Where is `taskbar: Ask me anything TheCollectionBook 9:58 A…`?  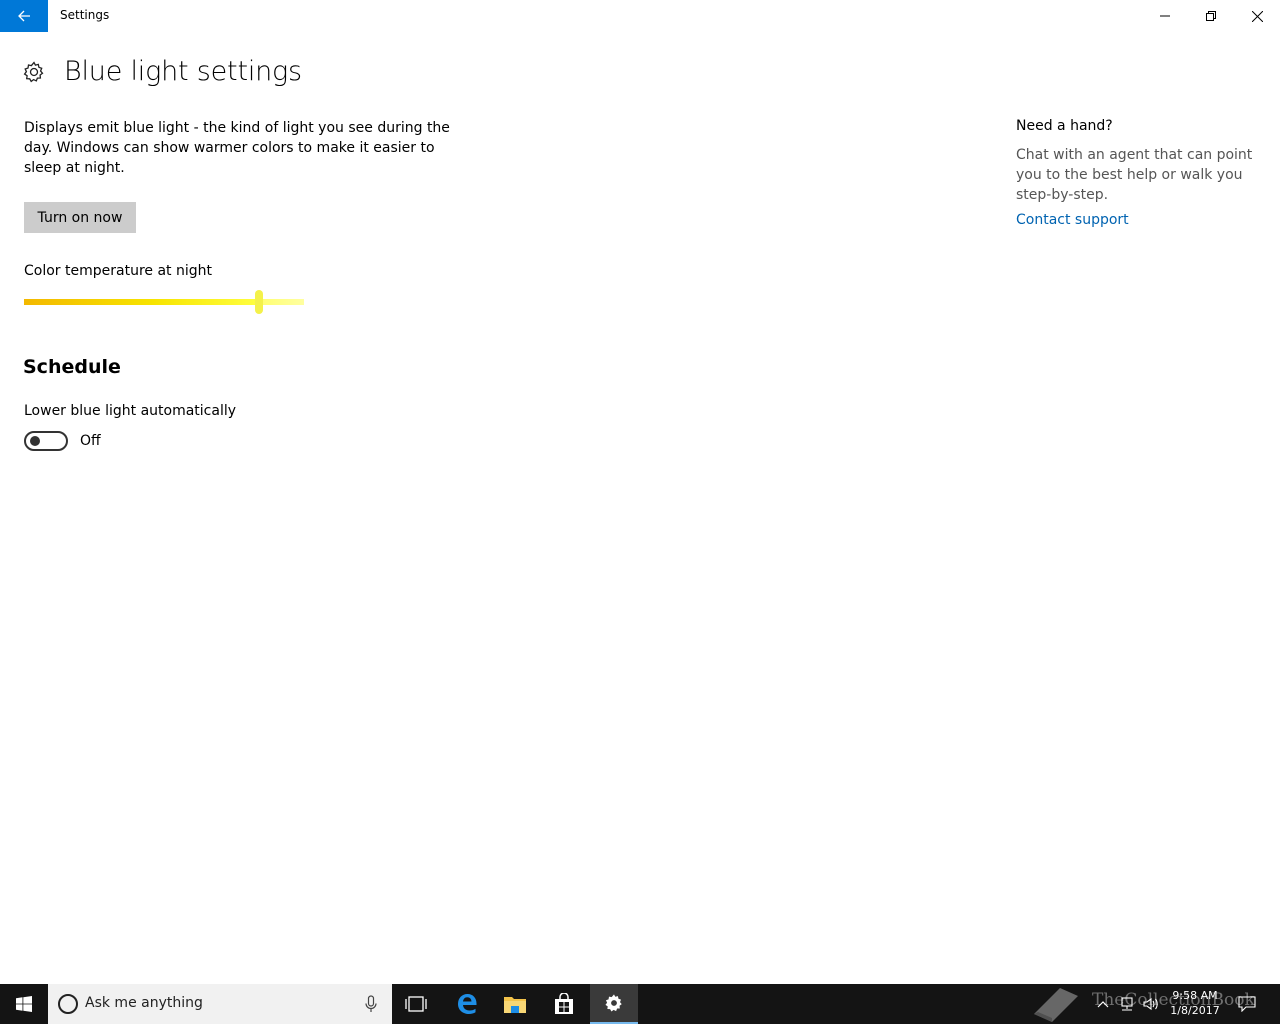
taskbar: Ask me anything TheCollectionBook 9:58 A… is located at coordinates (640, 1004).